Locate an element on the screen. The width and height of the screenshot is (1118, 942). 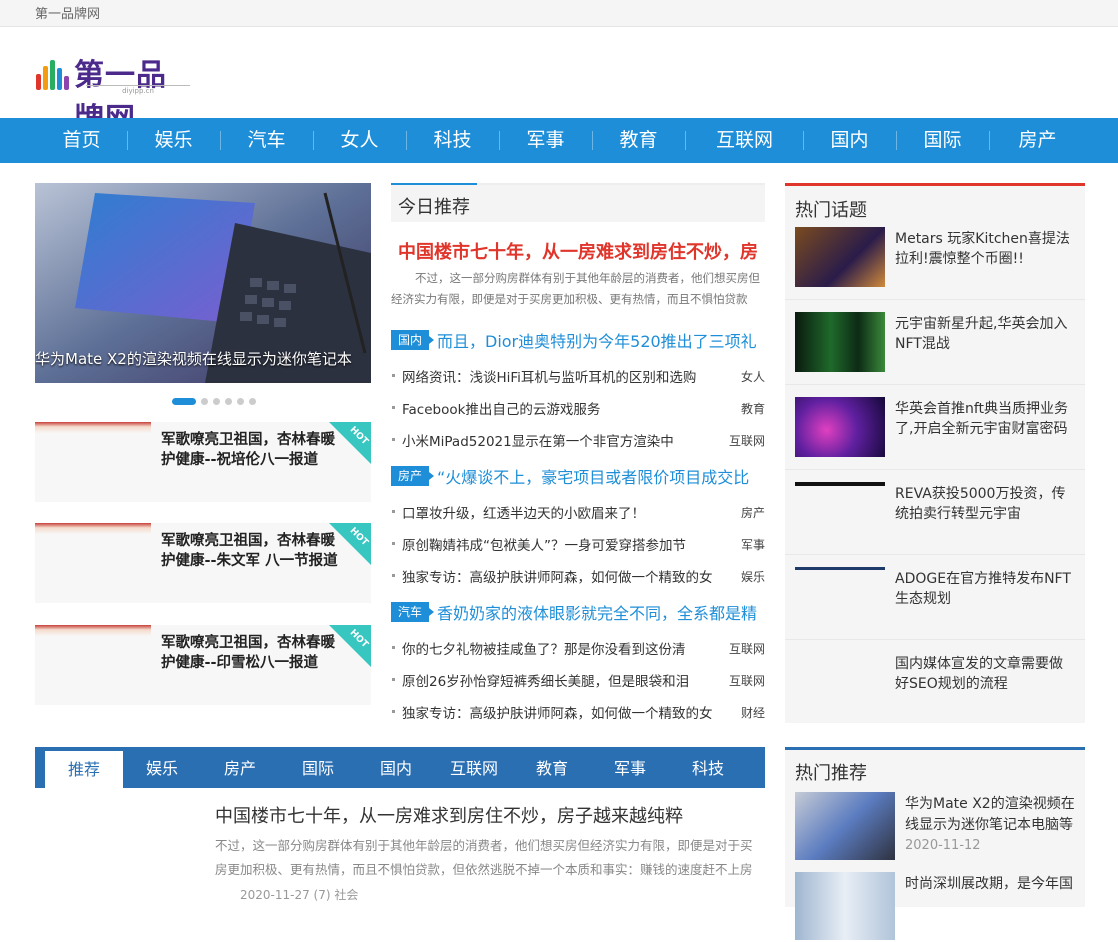
topic-item: Metars 玩家Kitchen喜提法拉利!震惊整个币圈!! is located at coordinates (935, 257).